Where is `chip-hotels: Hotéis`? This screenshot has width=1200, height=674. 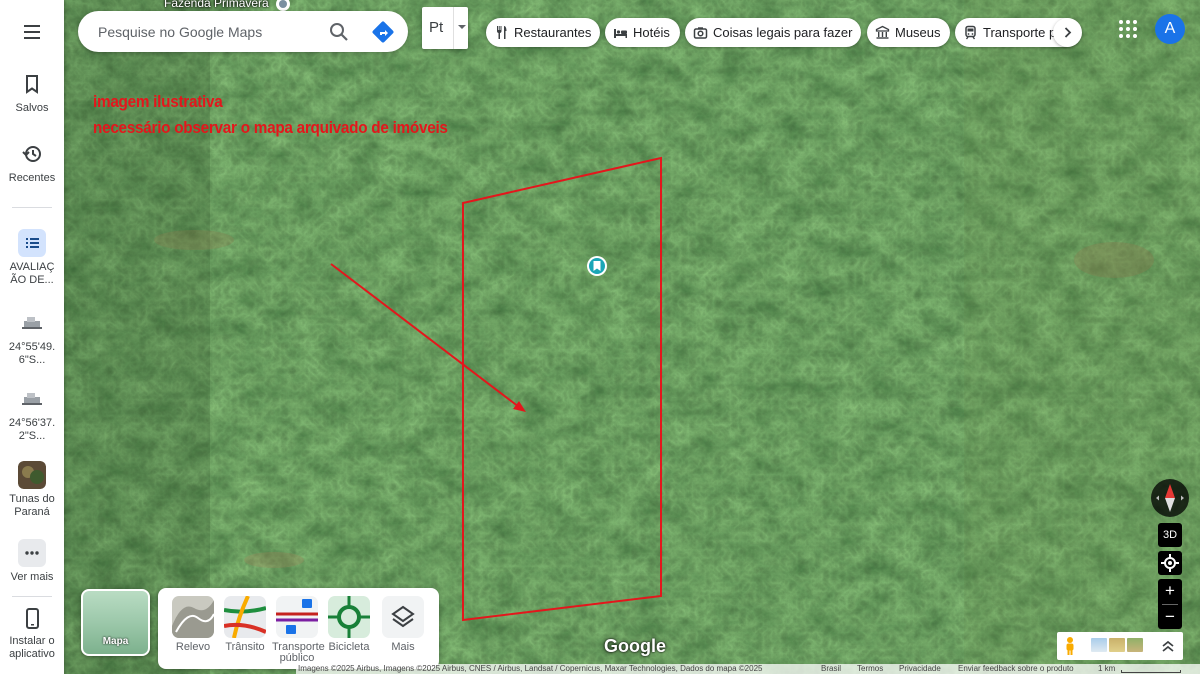
chip-hotels: Hotéis is located at coordinates (642, 32).